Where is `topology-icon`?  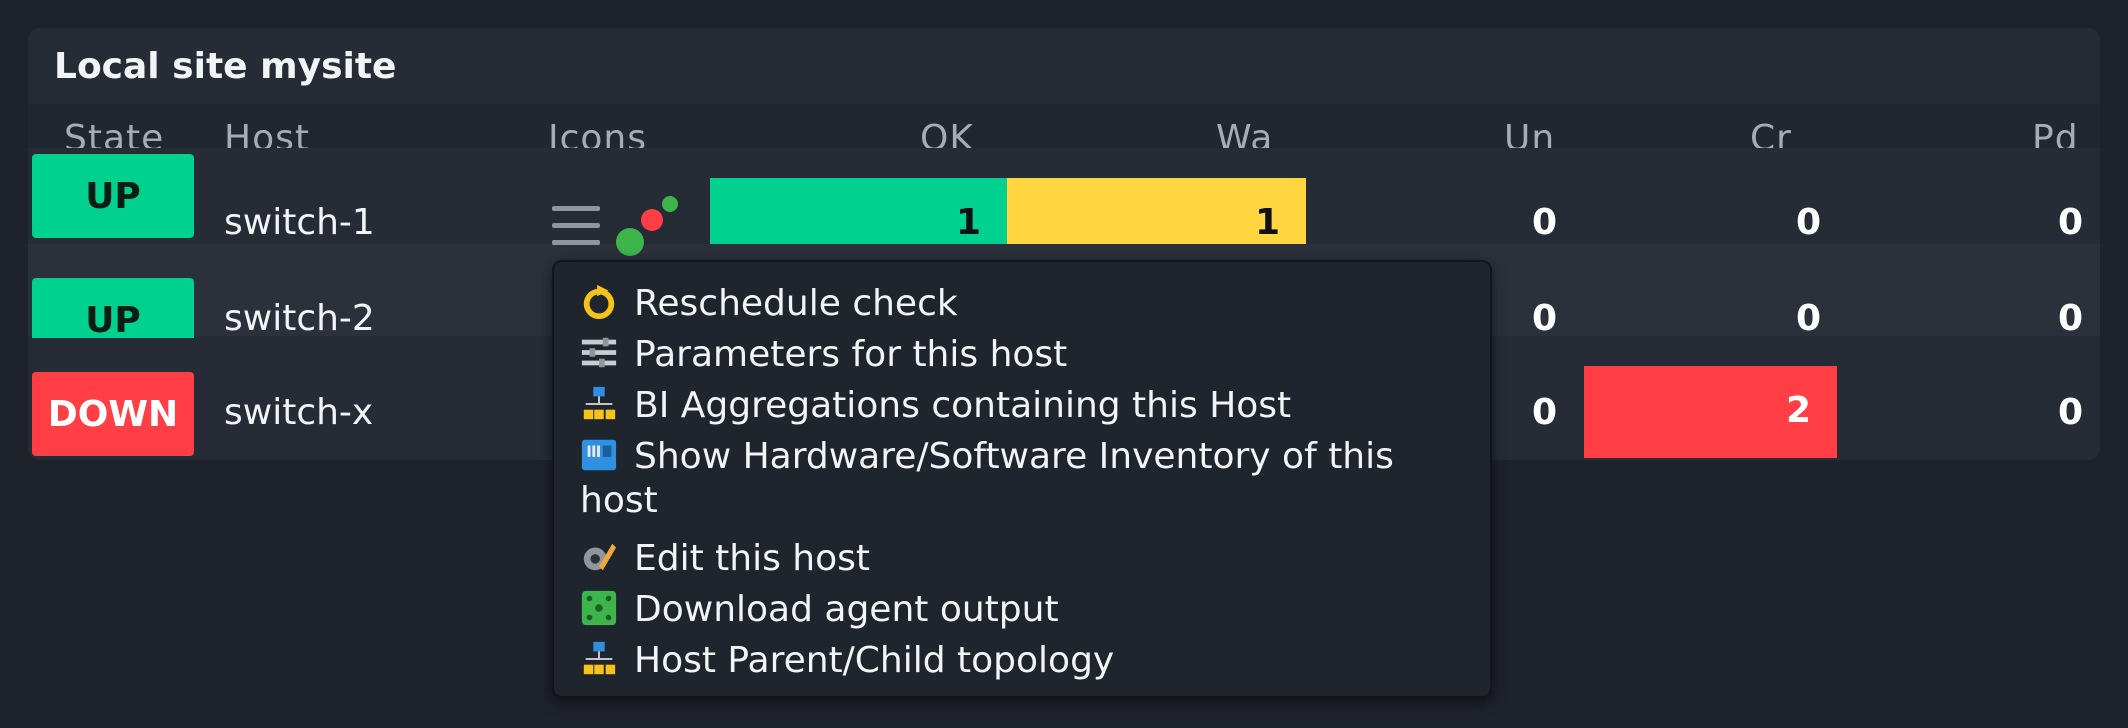 topology-icon is located at coordinates (599, 658).